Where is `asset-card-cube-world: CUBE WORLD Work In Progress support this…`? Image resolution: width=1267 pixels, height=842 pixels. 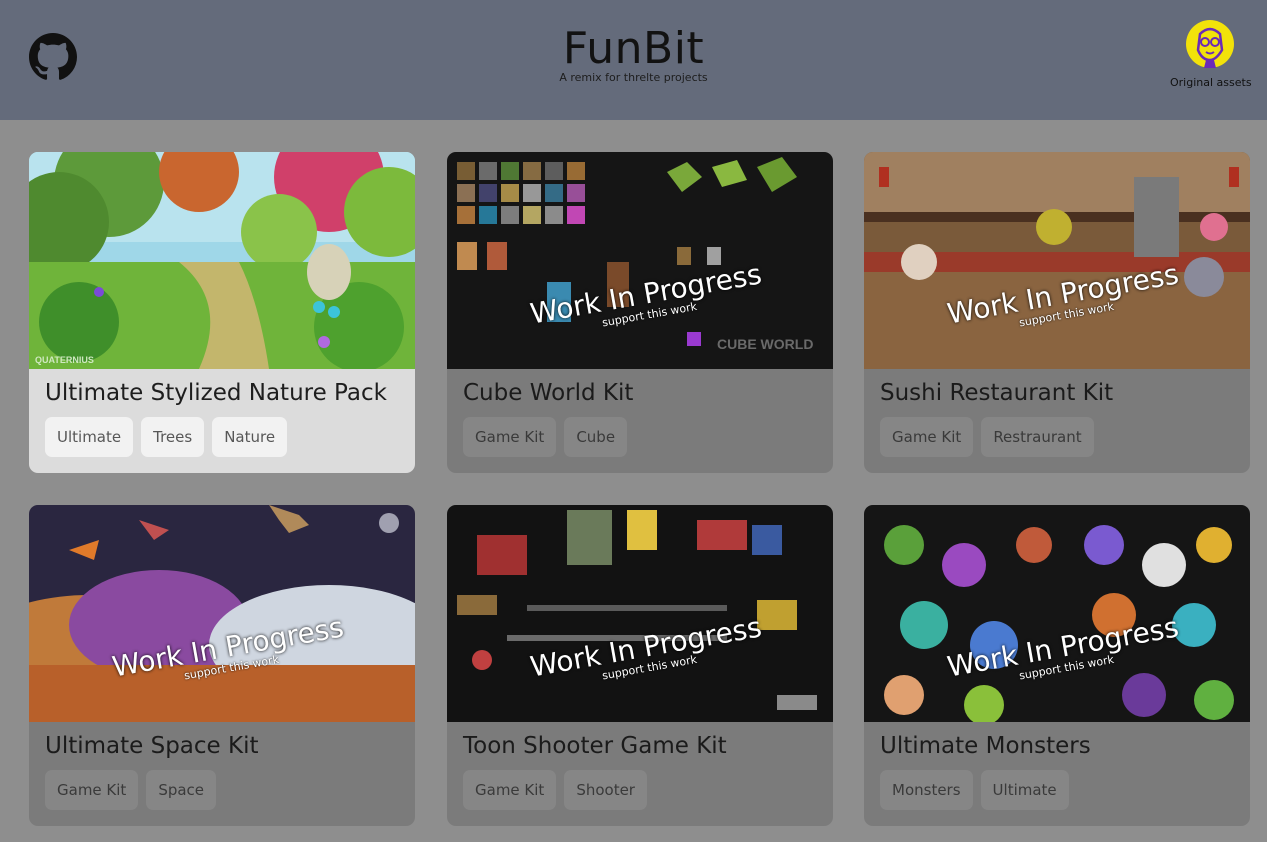 asset-card-cube-world: CUBE WORLD Work In Progress support this… is located at coordinates (640, 312).